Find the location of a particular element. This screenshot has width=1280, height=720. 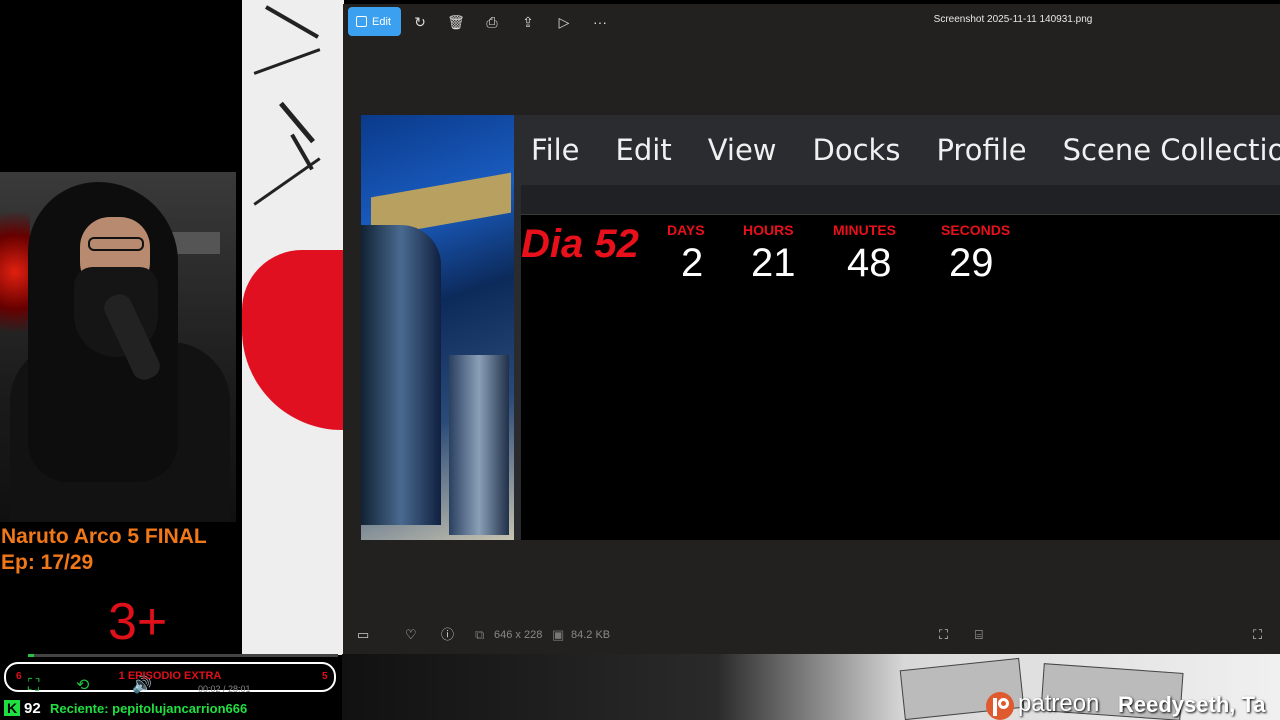

edit-button: Edit is located at coordinates (374, 21).